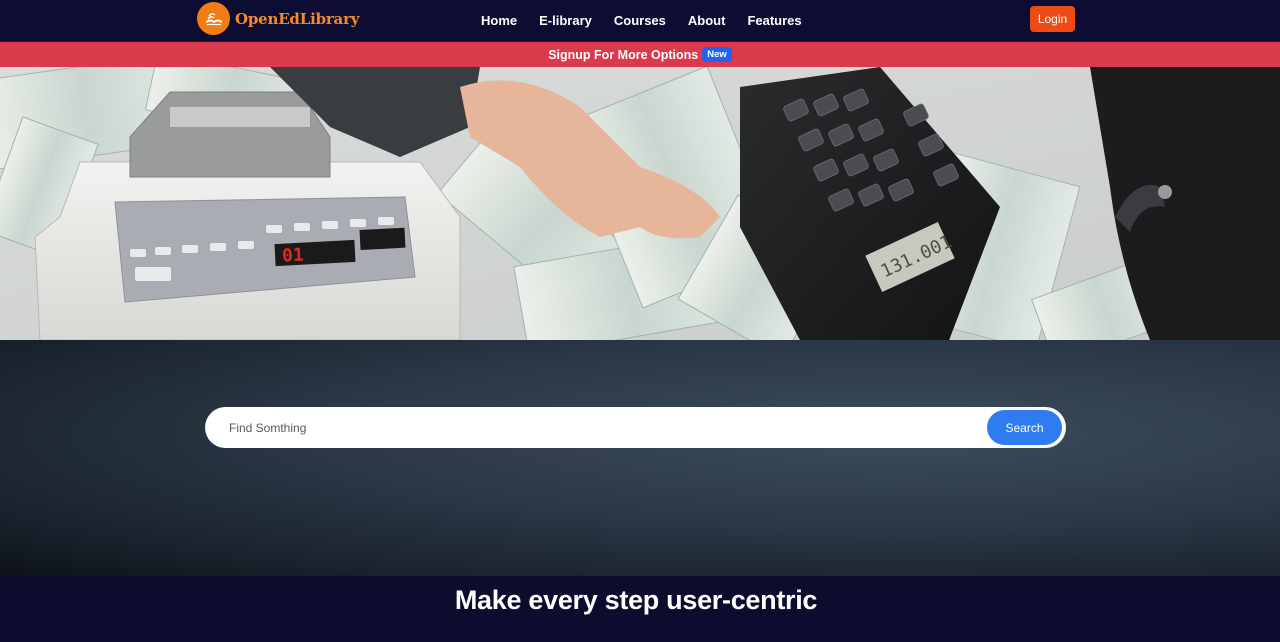 The width and height of the screenshot is (1280, 642). I want to click on nav-courses-link: Courses, so click(640, 20).